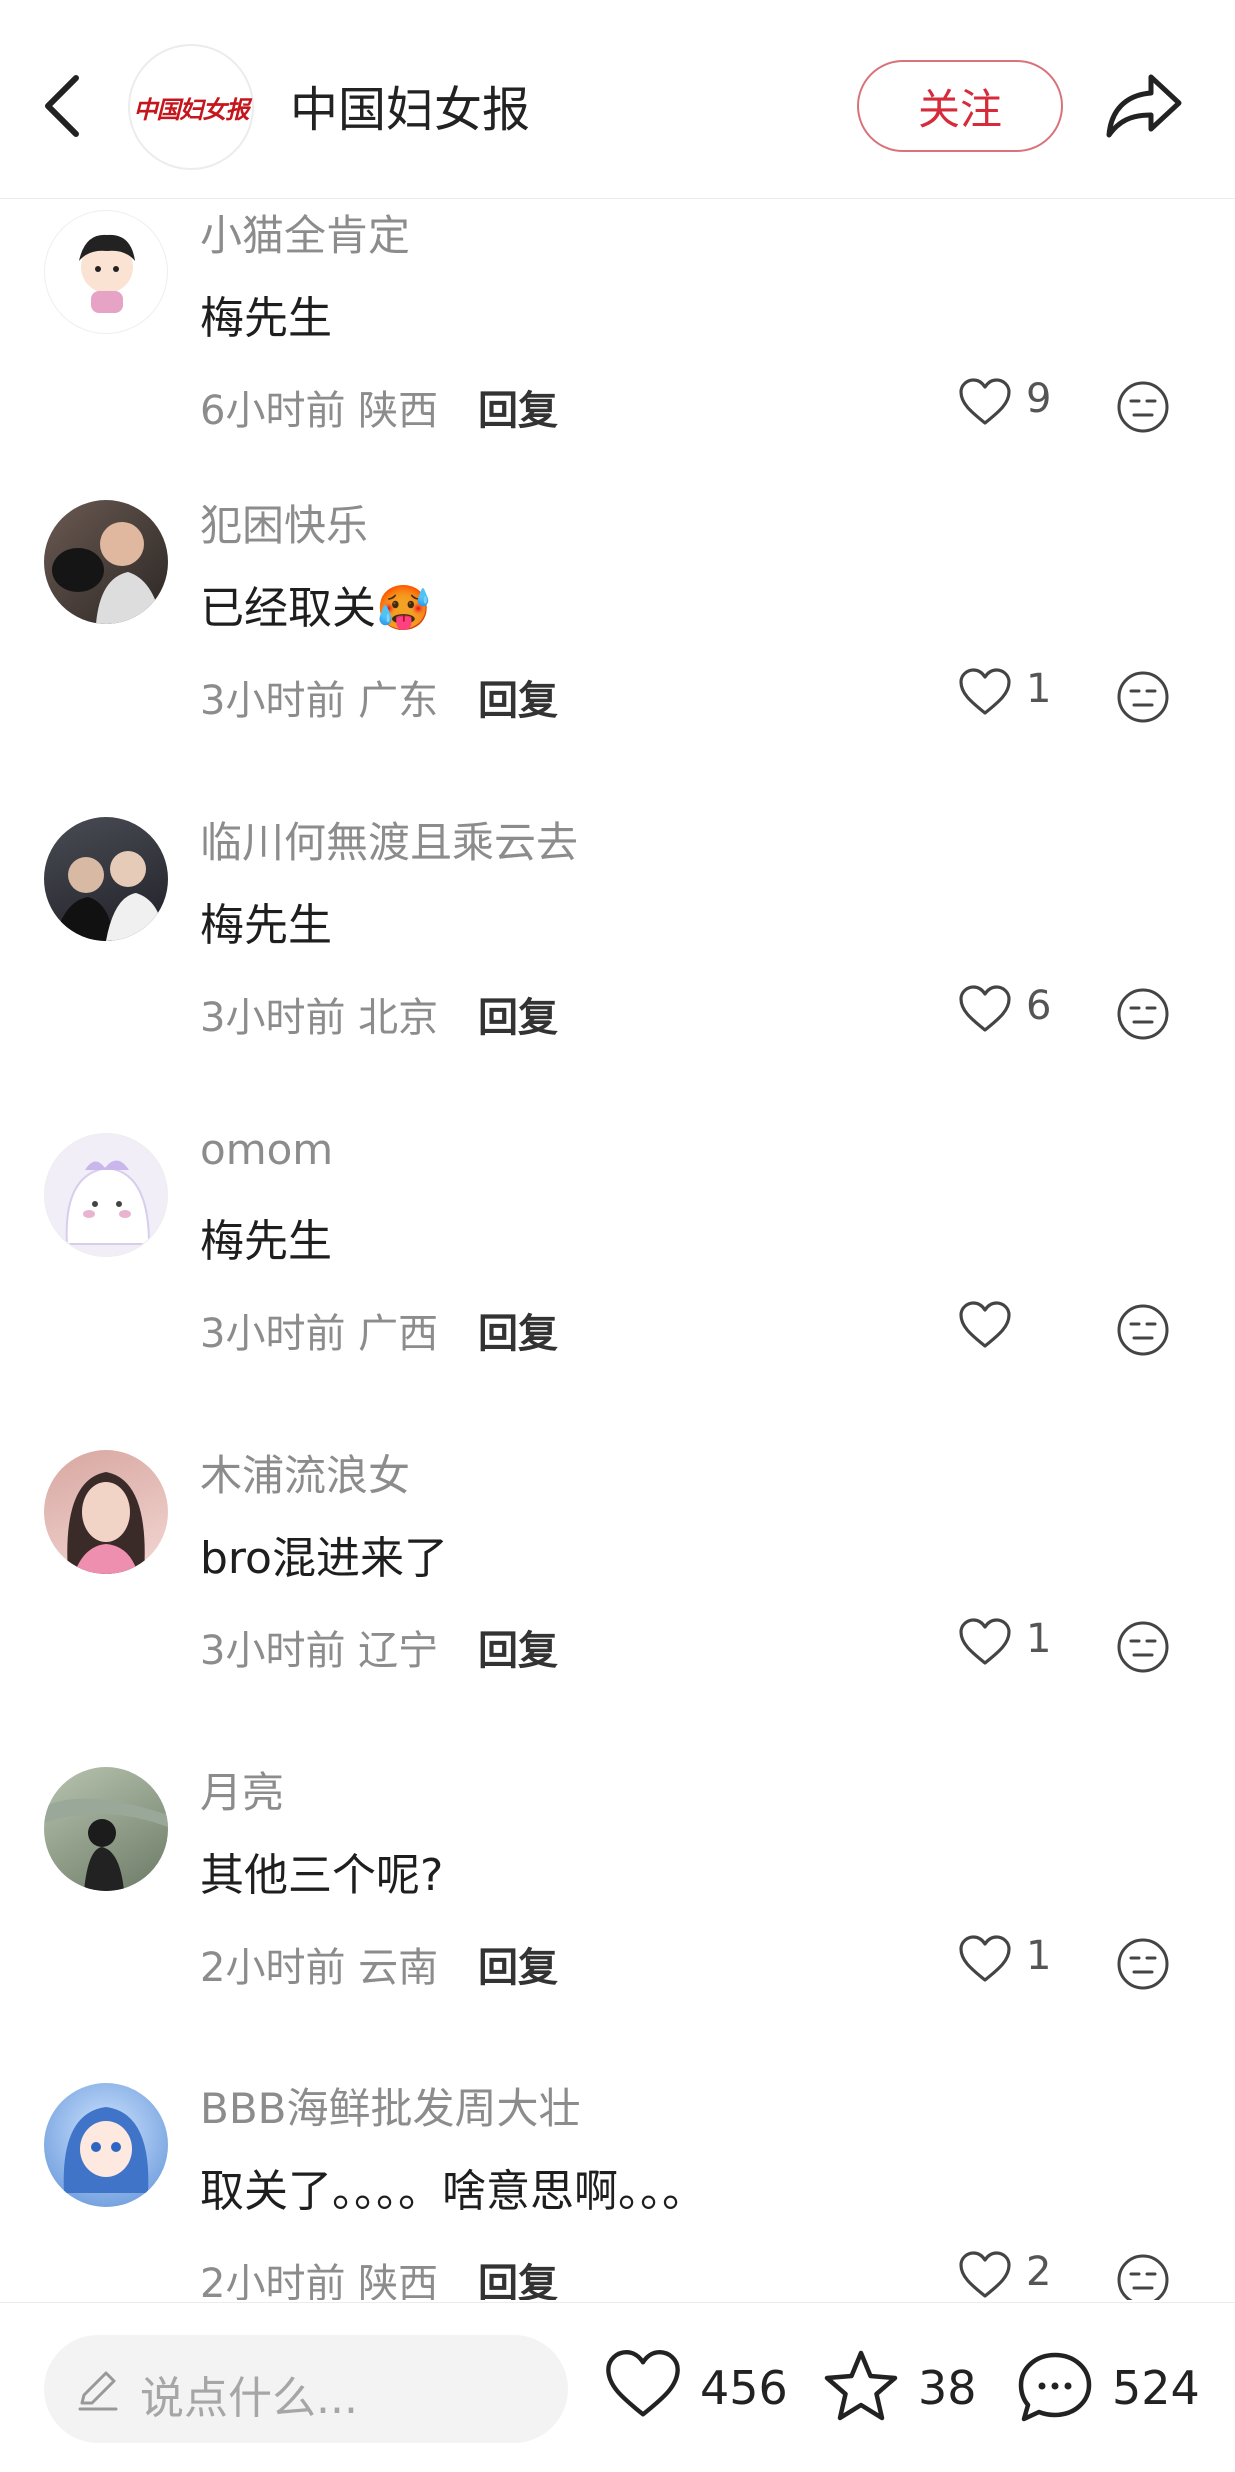  What do you see at coordinates (1023, 1011) in the screenshot?
I see `like-button: 6` at bounding box center [1023, 1011].